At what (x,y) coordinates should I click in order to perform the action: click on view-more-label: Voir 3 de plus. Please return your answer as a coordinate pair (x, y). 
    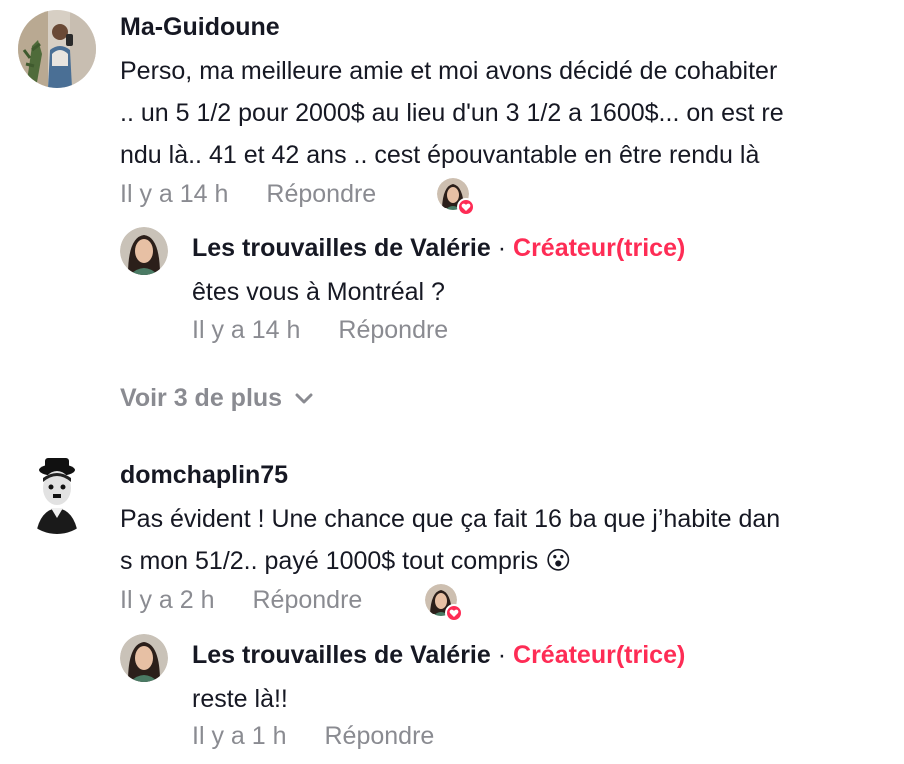
    Looking at the image, I should click on (201, 398).